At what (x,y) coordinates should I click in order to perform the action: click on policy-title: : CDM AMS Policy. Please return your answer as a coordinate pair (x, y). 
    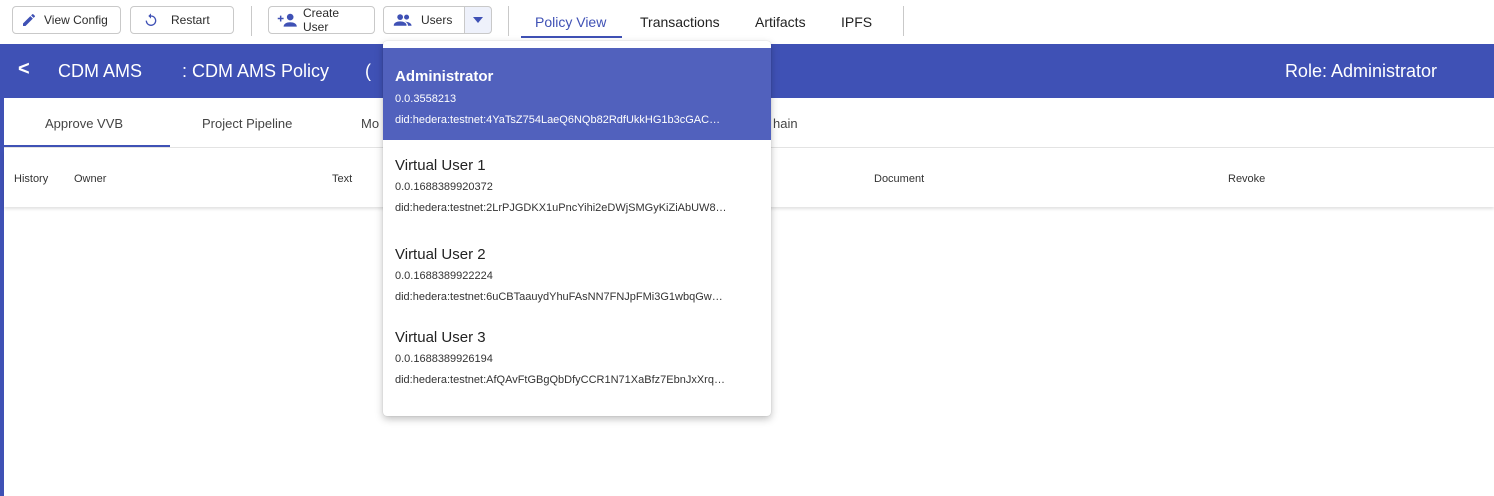
    Looking at the image, I should click on (256, 71).